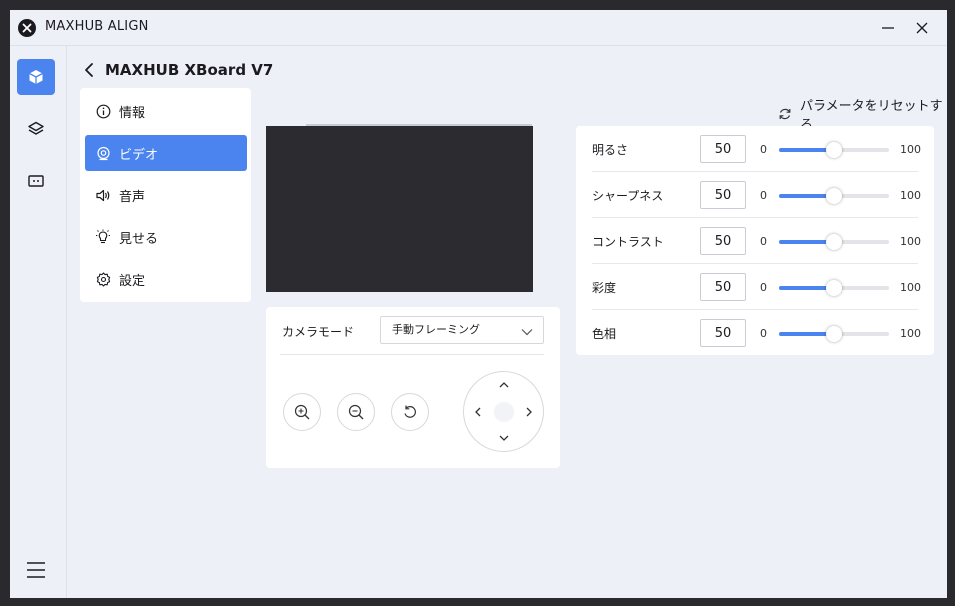 Image resolution: width=955 pixels, height=606 pixels. I want to click on divider, so click(412, 354).